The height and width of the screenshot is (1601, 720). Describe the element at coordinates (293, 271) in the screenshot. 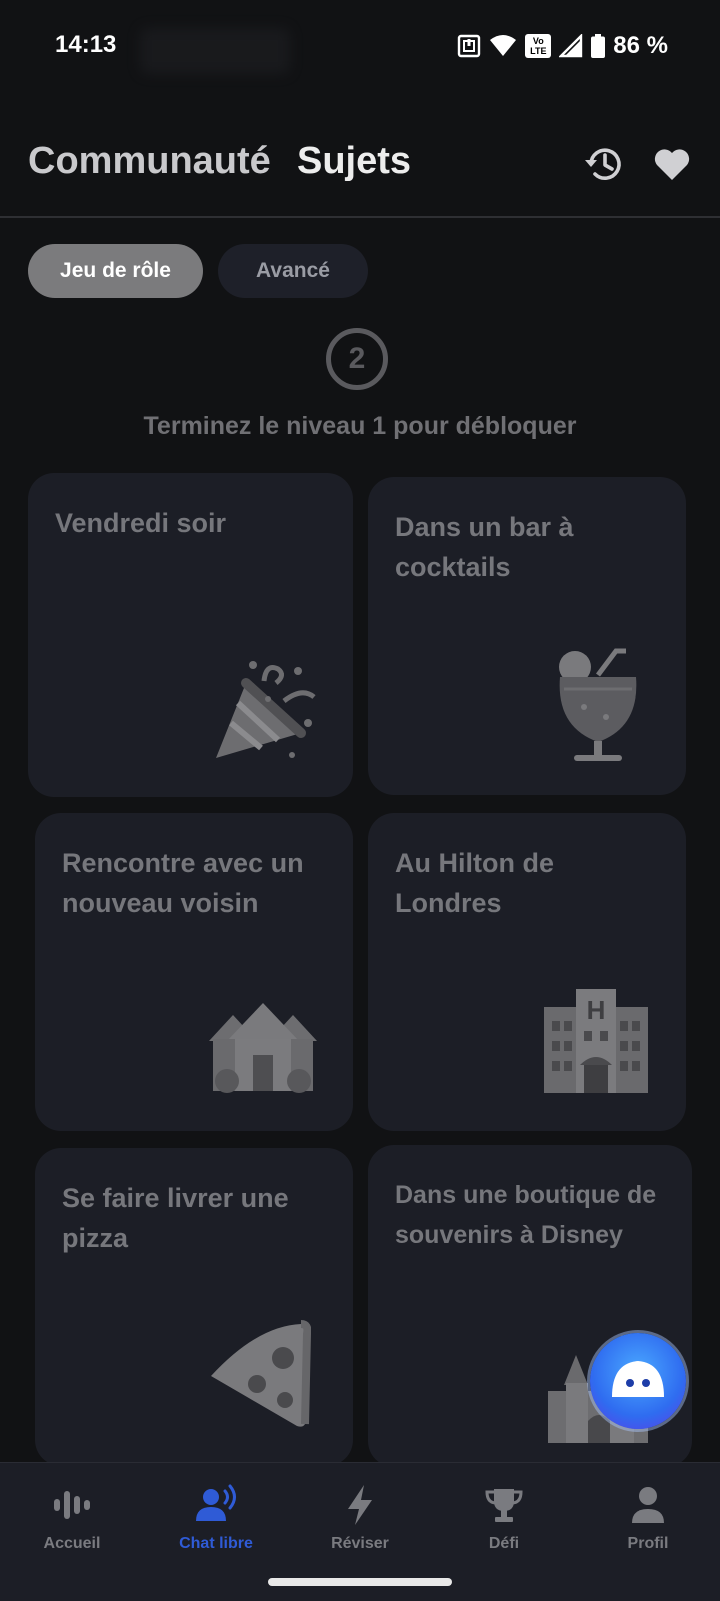

I see `filter-chip-advanced: Avancé` at that location.